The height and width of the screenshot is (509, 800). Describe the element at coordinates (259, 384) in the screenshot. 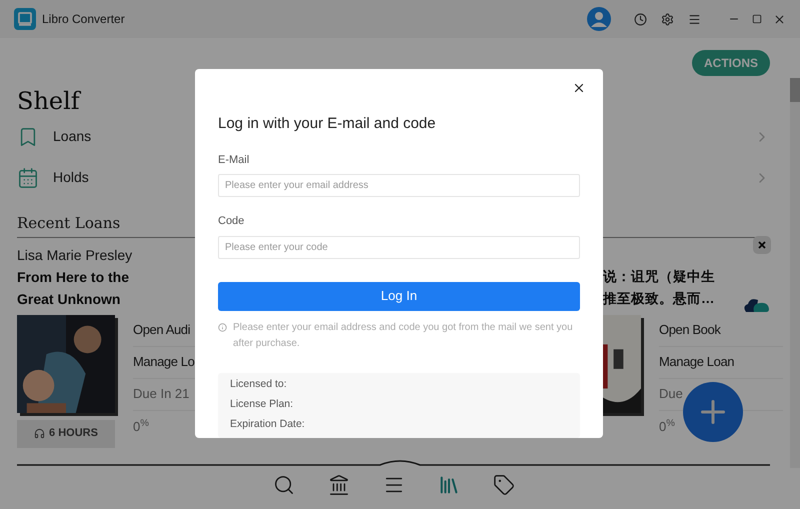

I see `license-label: Licensed to:` at that location.